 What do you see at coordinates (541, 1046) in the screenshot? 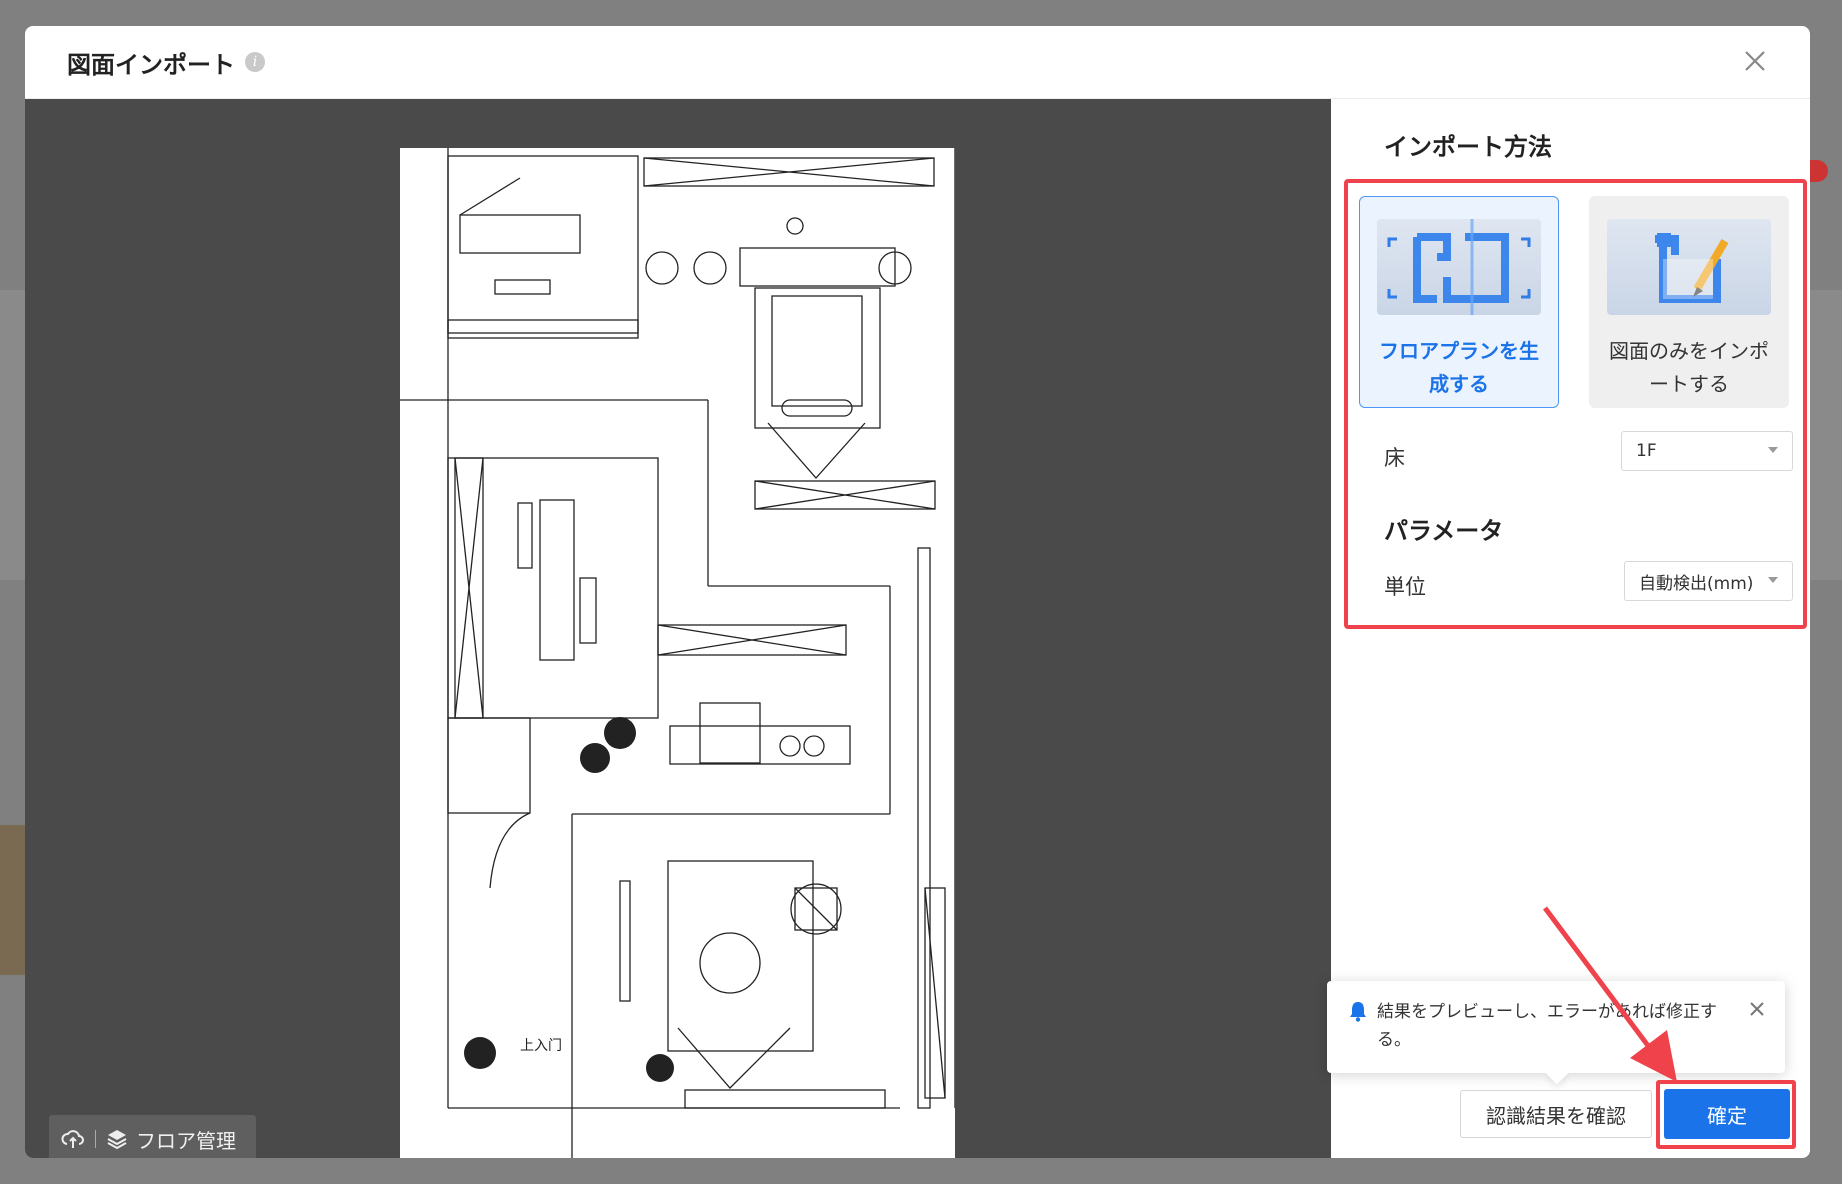
I see `entrance-label: 上入门` at bounding box center [541, 1046].